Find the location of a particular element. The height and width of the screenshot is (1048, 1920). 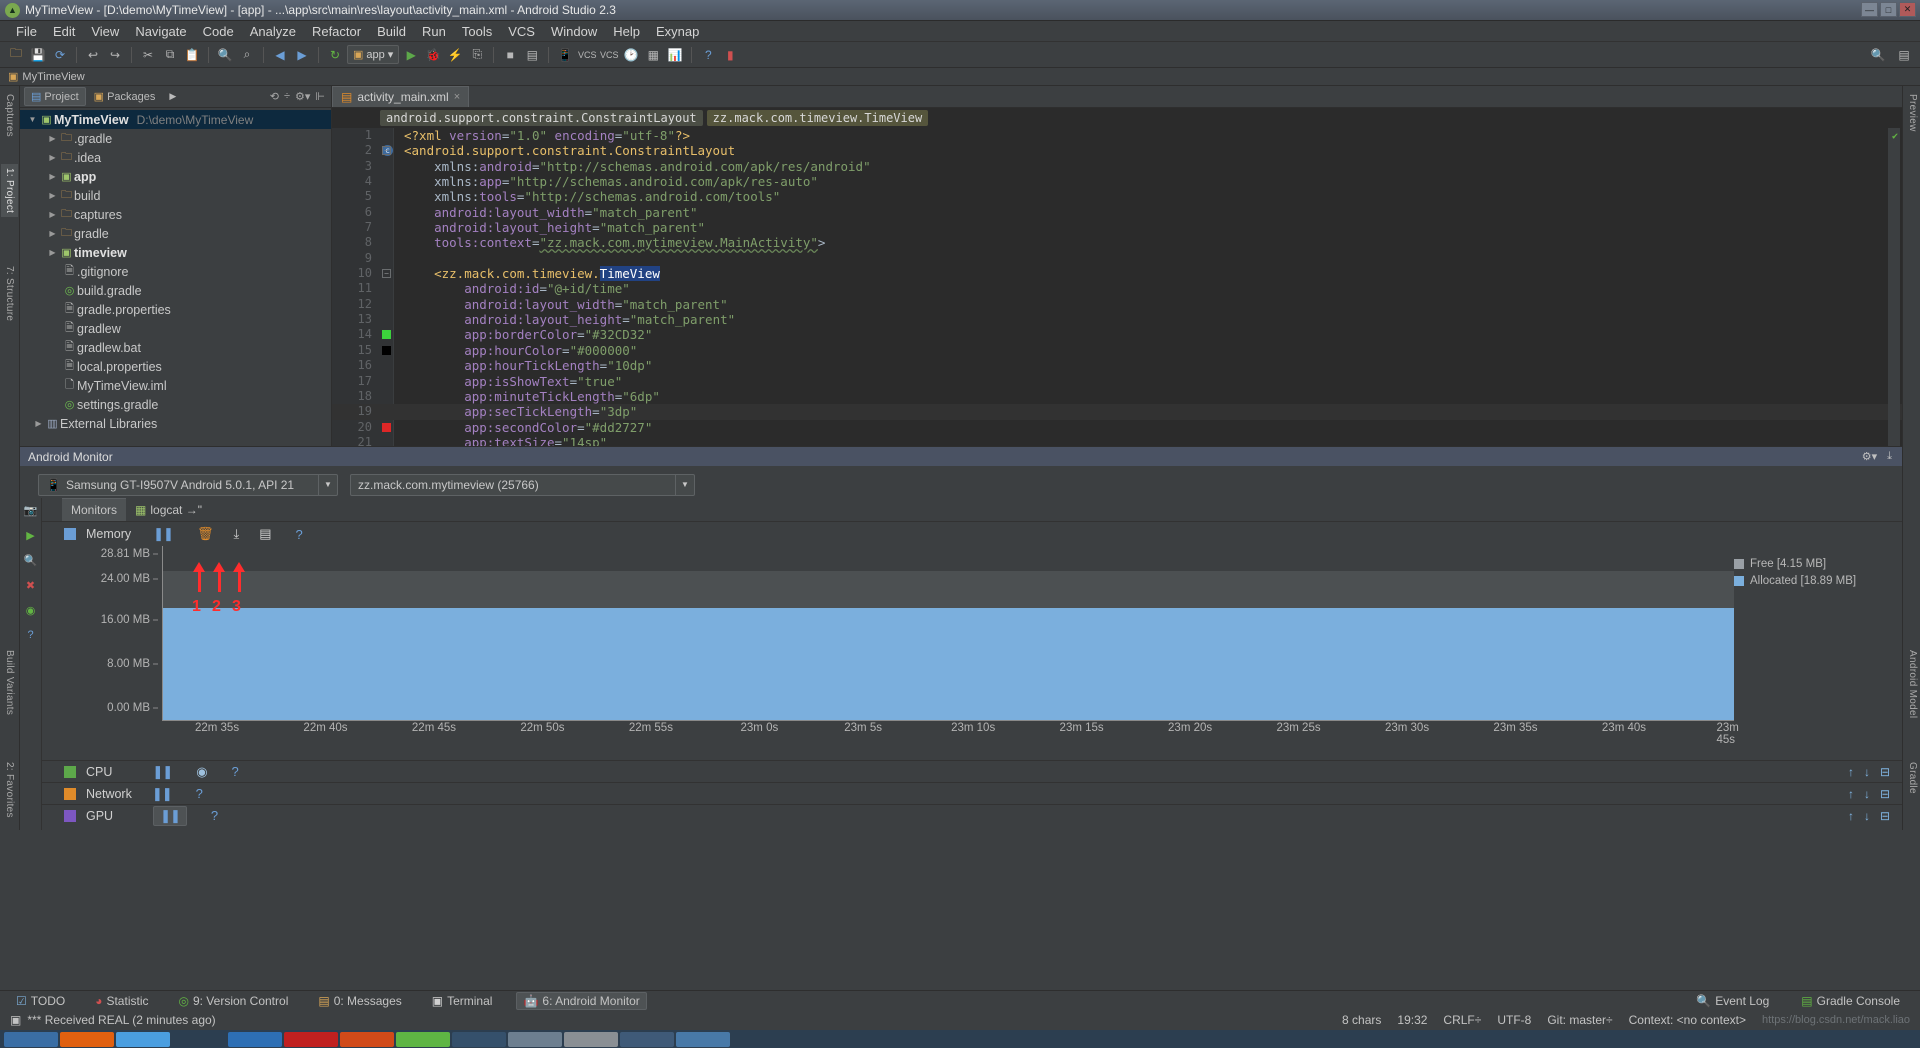

search-everywhere-icon: 🔍 is located at coordinates (1878, 55).